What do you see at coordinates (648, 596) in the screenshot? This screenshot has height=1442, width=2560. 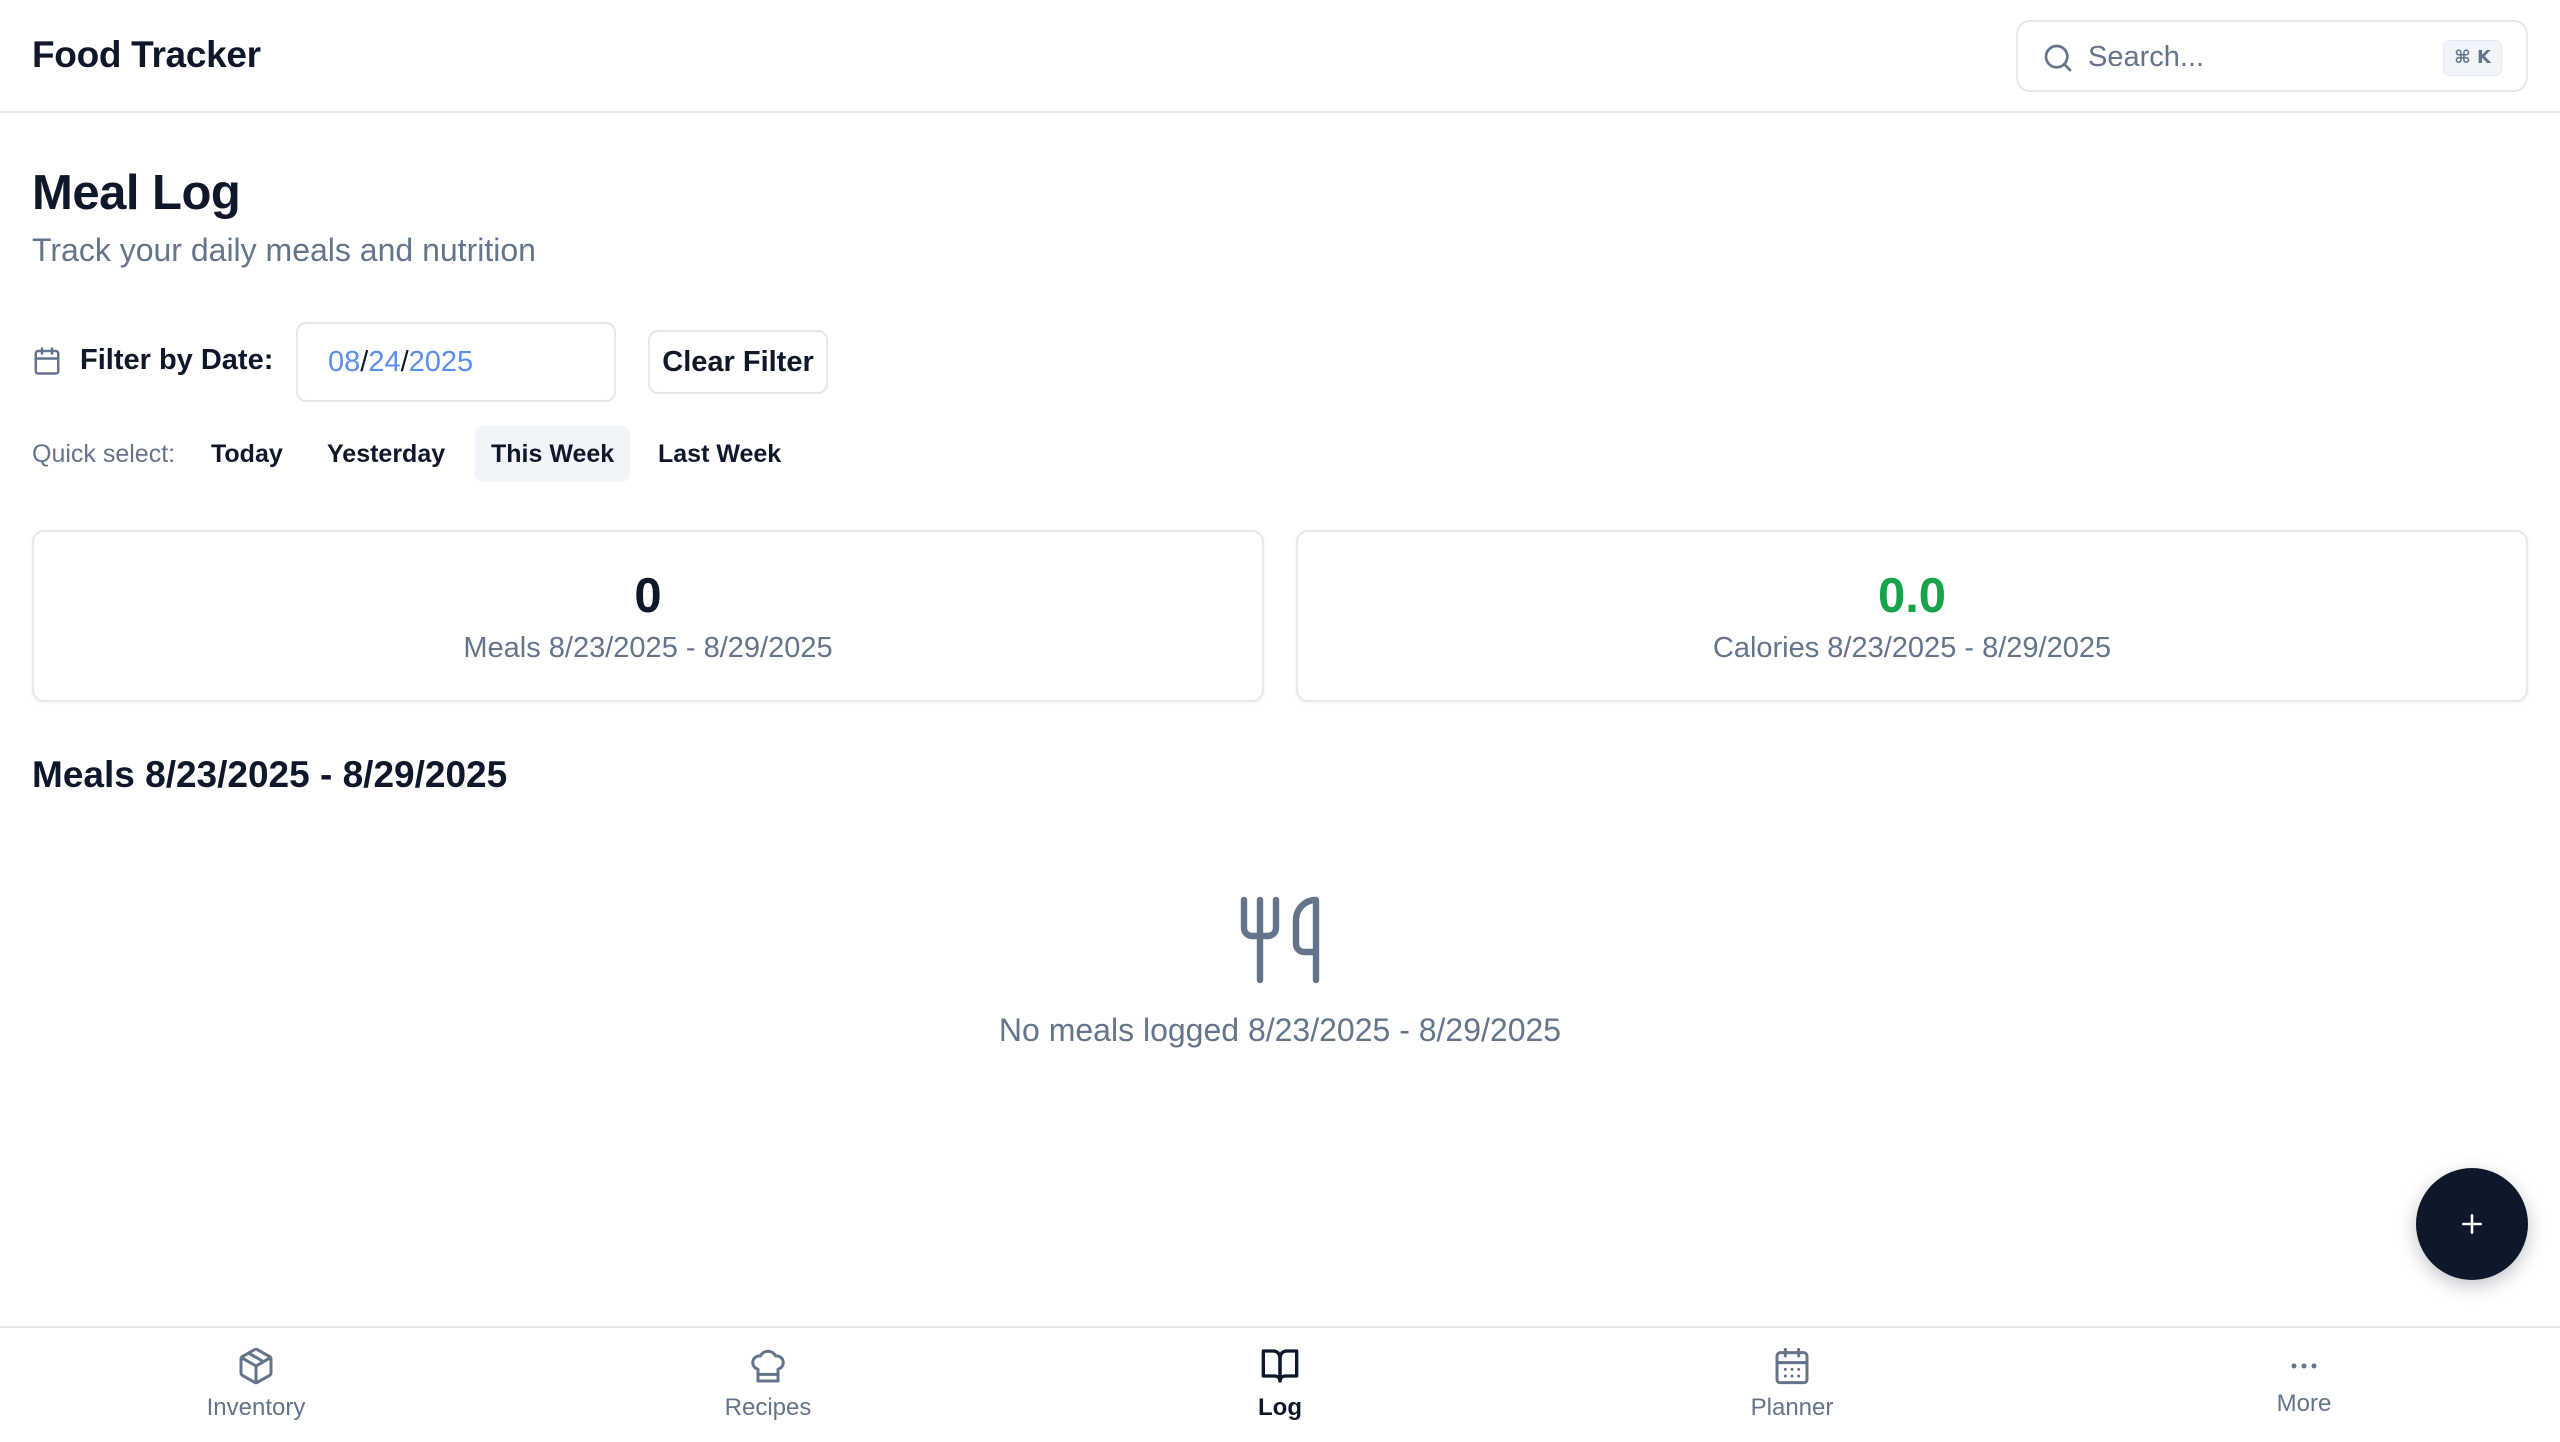 I see `meals-count-value: 0` at bounding box center [648, 596].